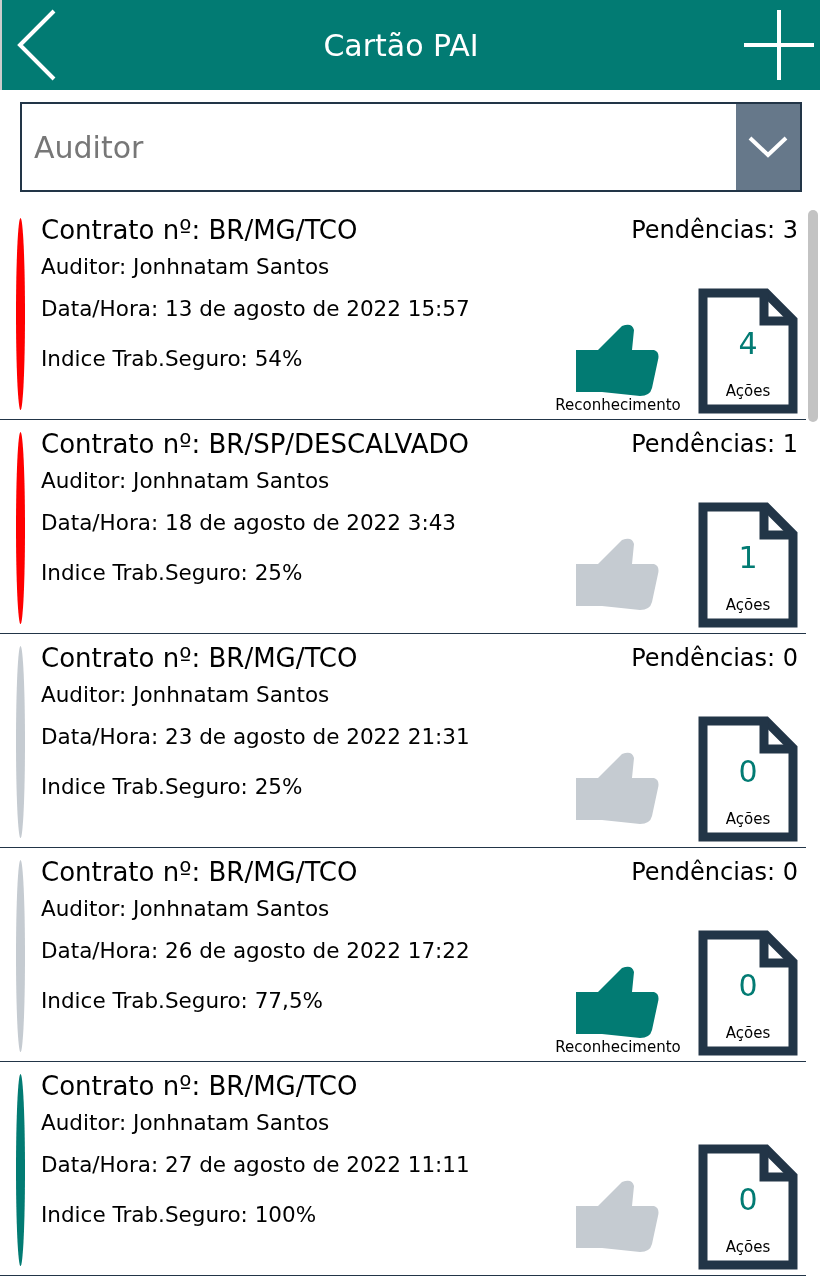 This screenshot has width=820, height=1288. Describe the element at coordinates (179, 1215) in the screenshot. I see `index-text: Indice Trab.Seguro: 100%` at that location.